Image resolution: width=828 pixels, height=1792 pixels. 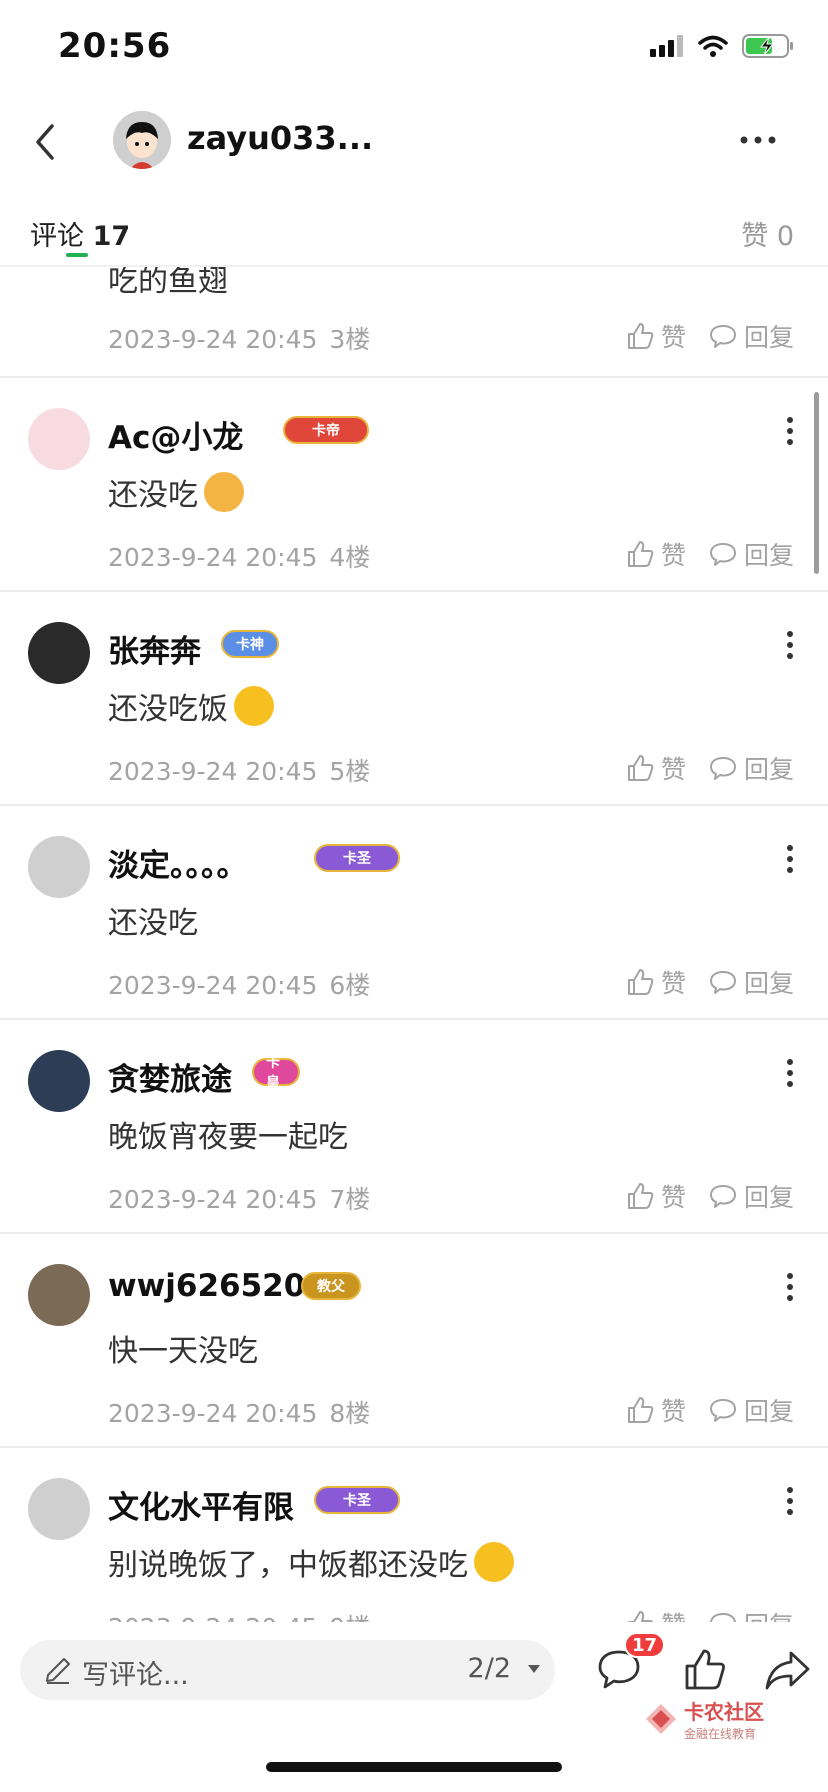 I want to click on watermark: 卡农社区 金融在线教育, so click(x=704, y=1719).